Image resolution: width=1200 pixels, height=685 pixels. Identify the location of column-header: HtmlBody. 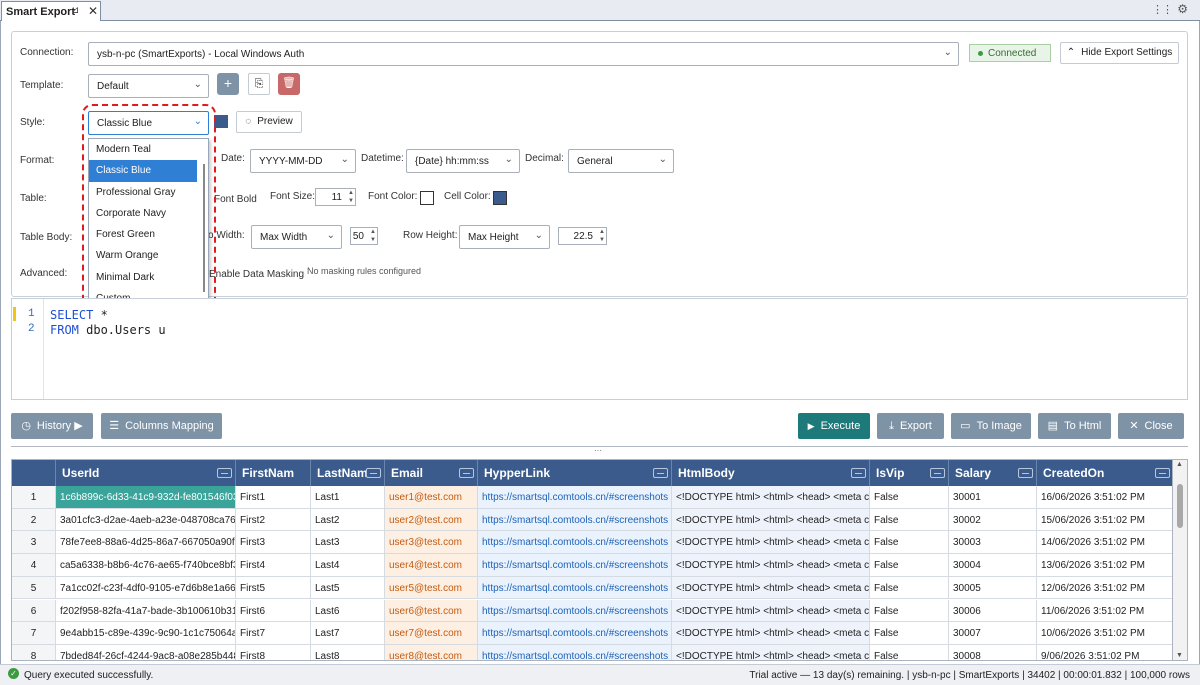
(771, 473).